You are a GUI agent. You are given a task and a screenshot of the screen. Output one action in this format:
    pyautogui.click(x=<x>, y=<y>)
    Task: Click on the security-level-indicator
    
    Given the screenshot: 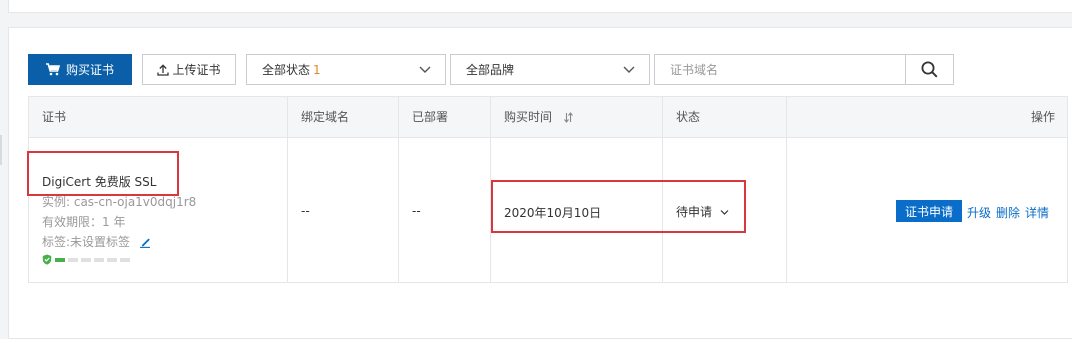 What is the action you would take?
    pyautogui.click(x=86, y=259)
    